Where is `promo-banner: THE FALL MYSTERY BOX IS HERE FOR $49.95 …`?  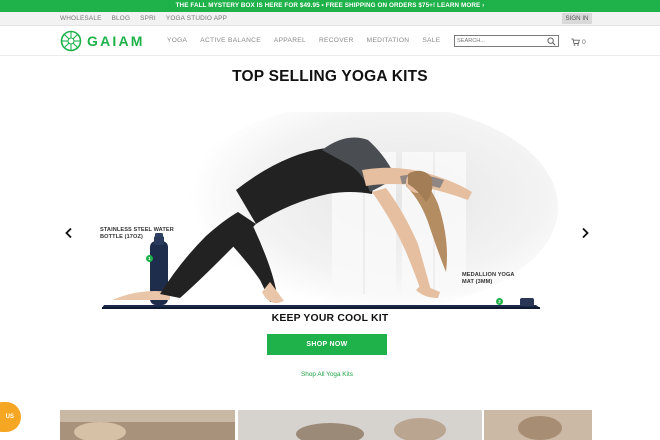
promo-banner: THE FALL MYSTERY BOX IS HERE FOR $49.95 … is located at coordinates (330, 6).